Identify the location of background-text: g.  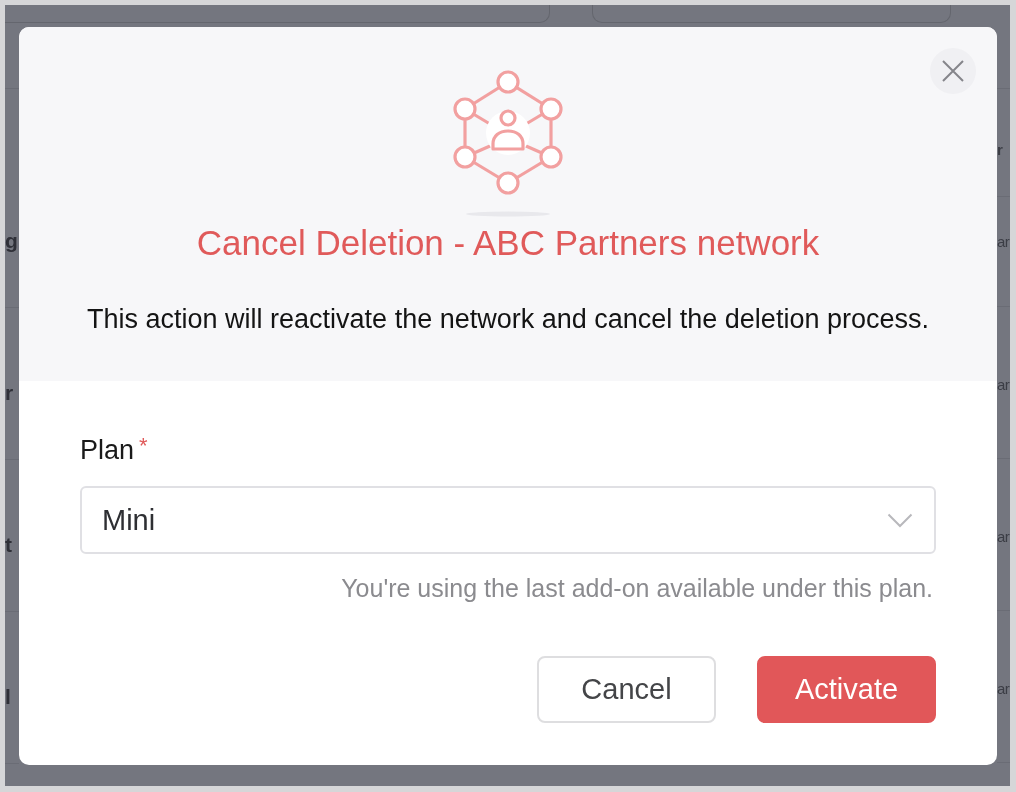
(11, 241).